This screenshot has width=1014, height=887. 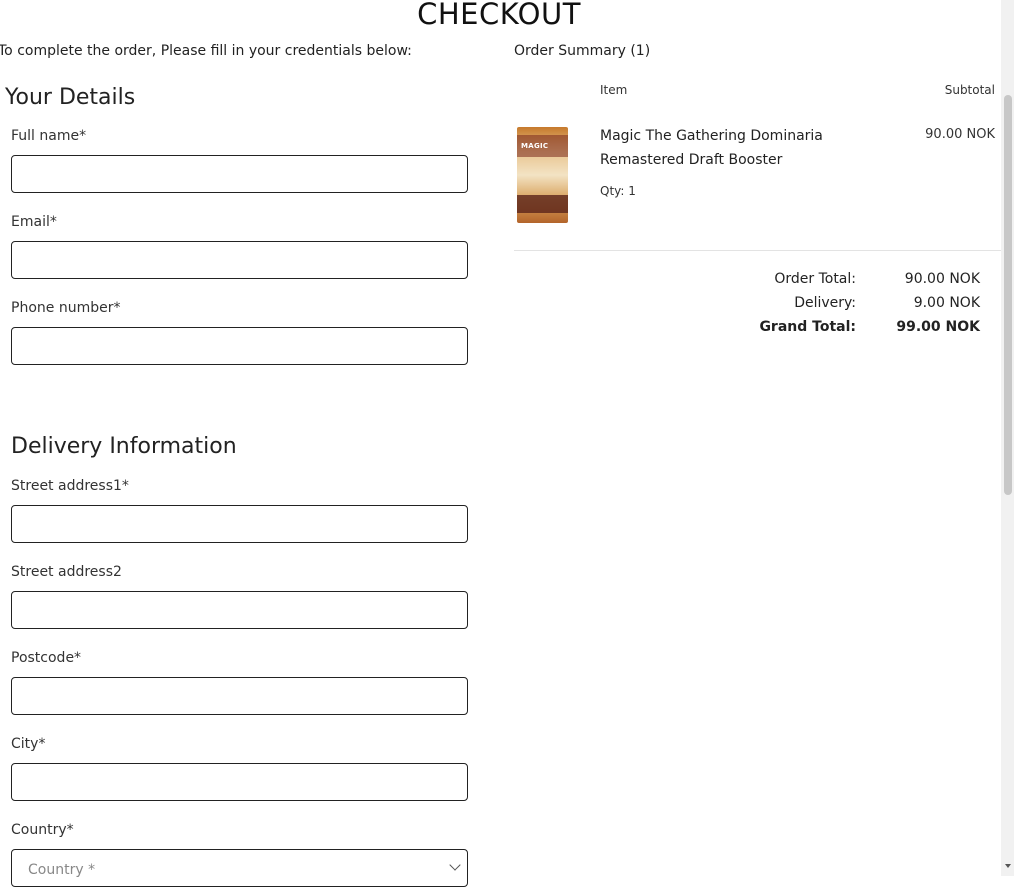 What do you see at coordinates (807, 327) in the screenshot?
I see `grand-total-label: Grand Total:` at bounding box center [807, 327].